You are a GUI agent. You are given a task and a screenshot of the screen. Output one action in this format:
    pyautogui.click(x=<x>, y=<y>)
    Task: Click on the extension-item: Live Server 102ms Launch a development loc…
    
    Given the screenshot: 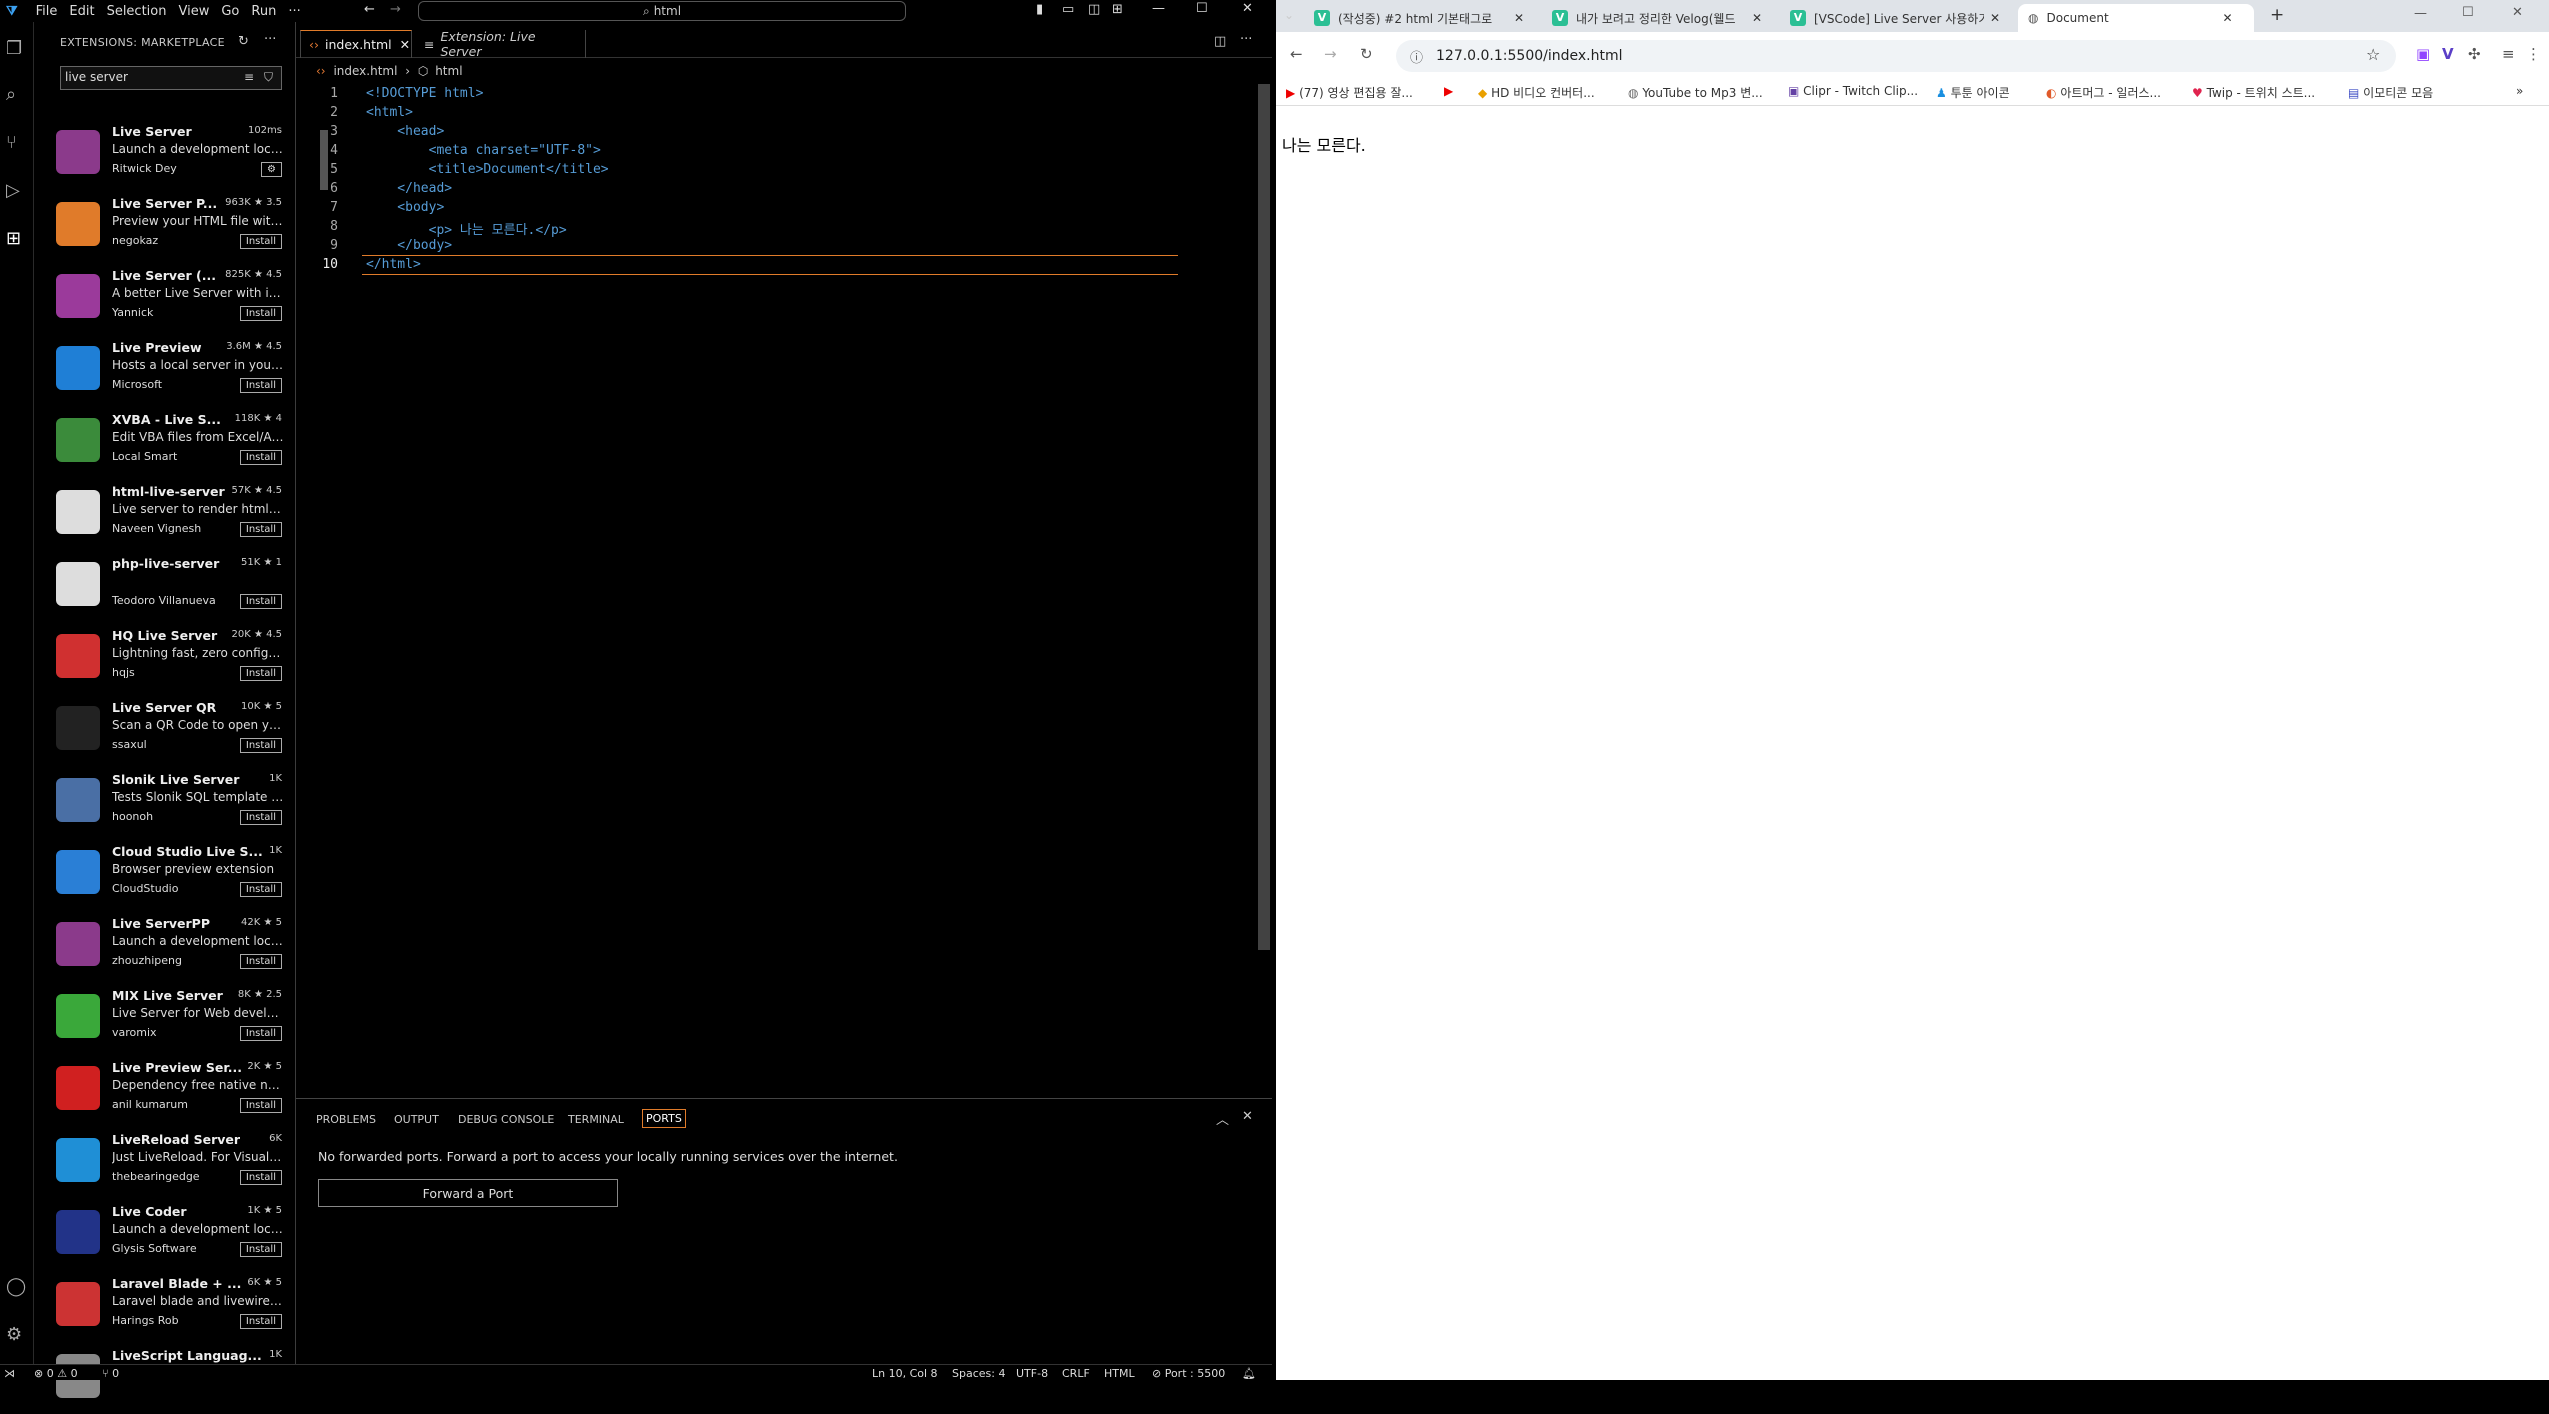 What is the action you would take?
    pyautogui.click(x=165, y=154)
    